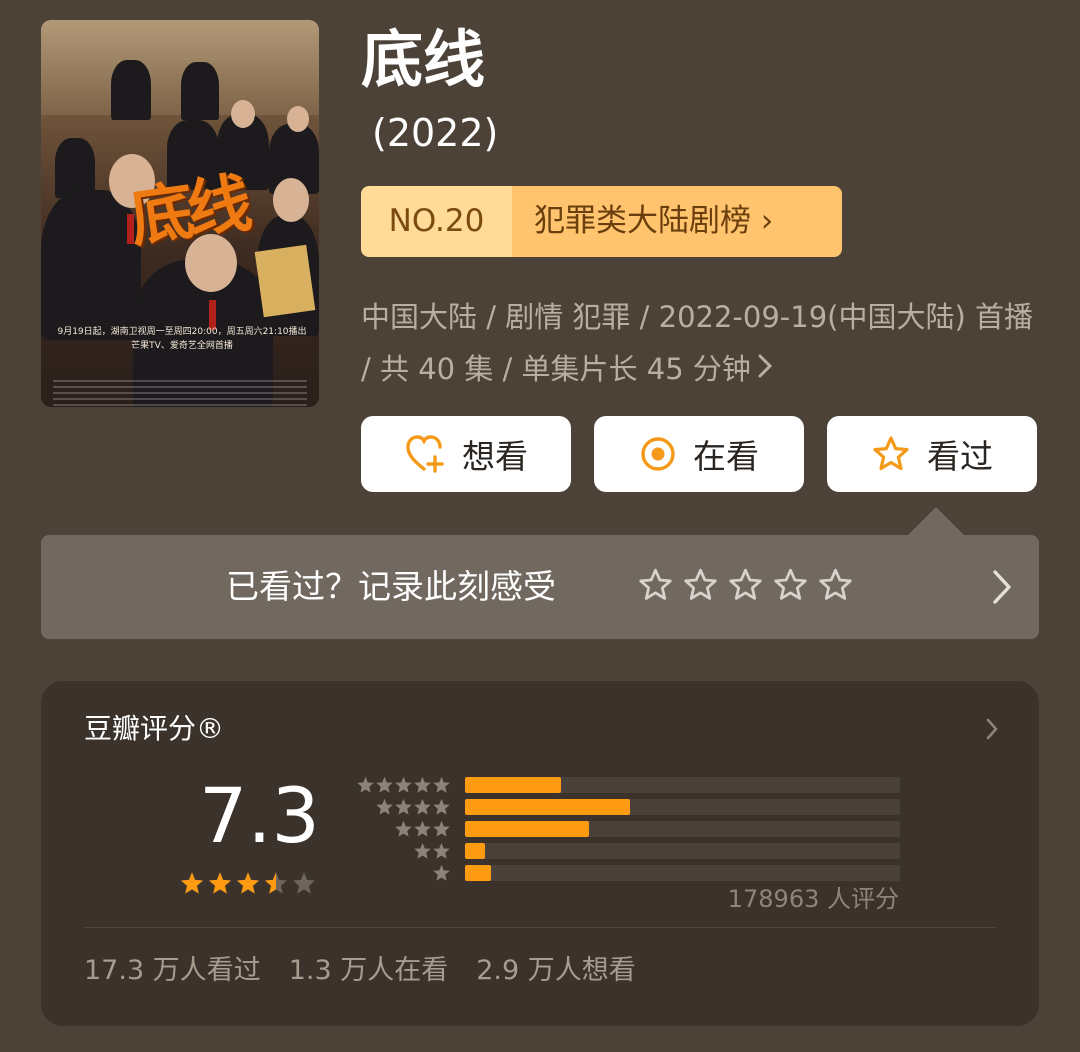 Image resolution: width=1080 pixels, height=1052 pixels. Describe the element at coordinates (658, 454) in the screenshot. I see `target-icon` at that location.